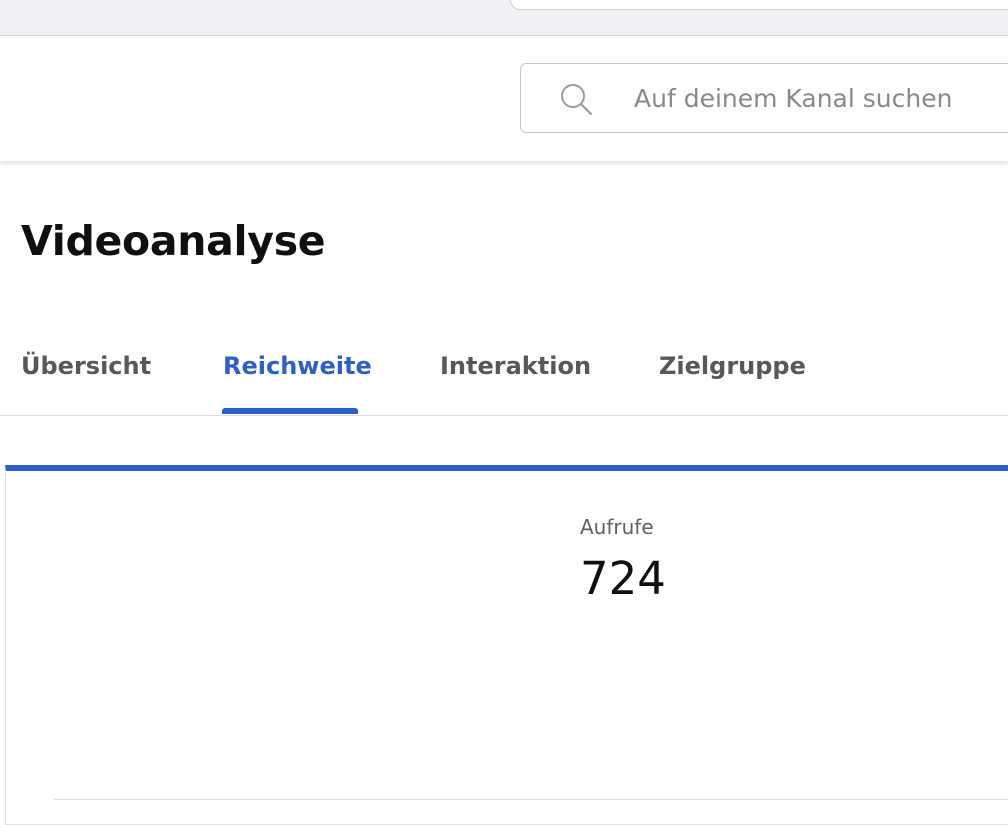 The image size is (1008, 825). Describe the element at coordinates (793, 99) in the screenshot. I see `search-input: Auf deinem Kanal suchen` at that location.